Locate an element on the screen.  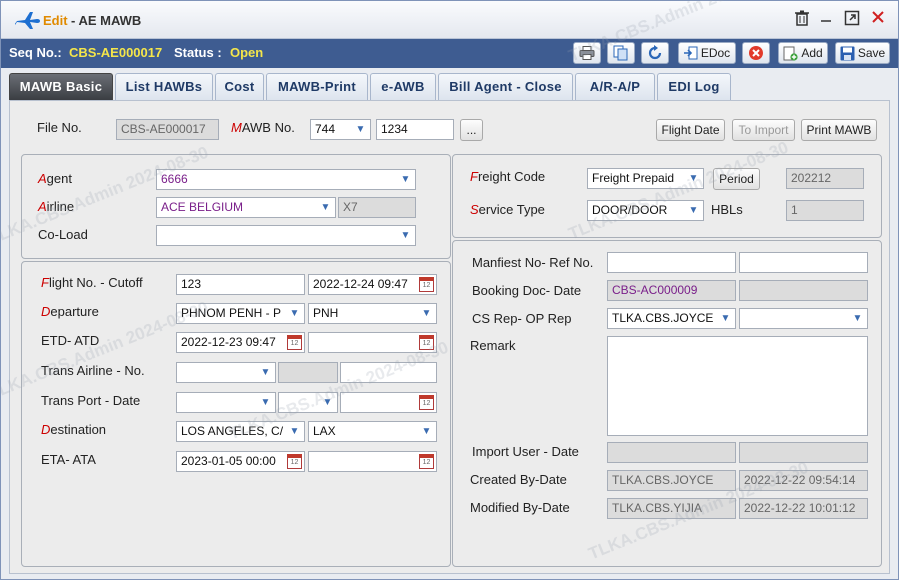
co-load-select: ▼ is located at coordinates (286, 235).